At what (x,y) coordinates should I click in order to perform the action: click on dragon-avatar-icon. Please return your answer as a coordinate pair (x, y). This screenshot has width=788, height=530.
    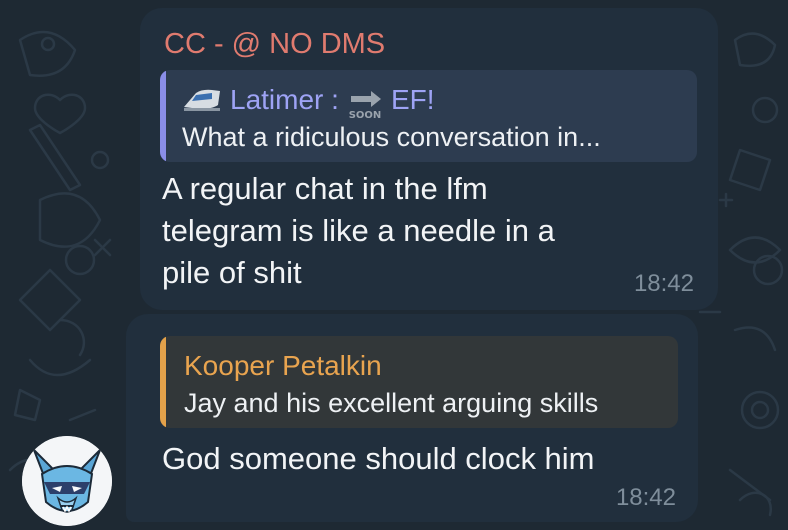
    Looking at the image, I should click on (67, 481).